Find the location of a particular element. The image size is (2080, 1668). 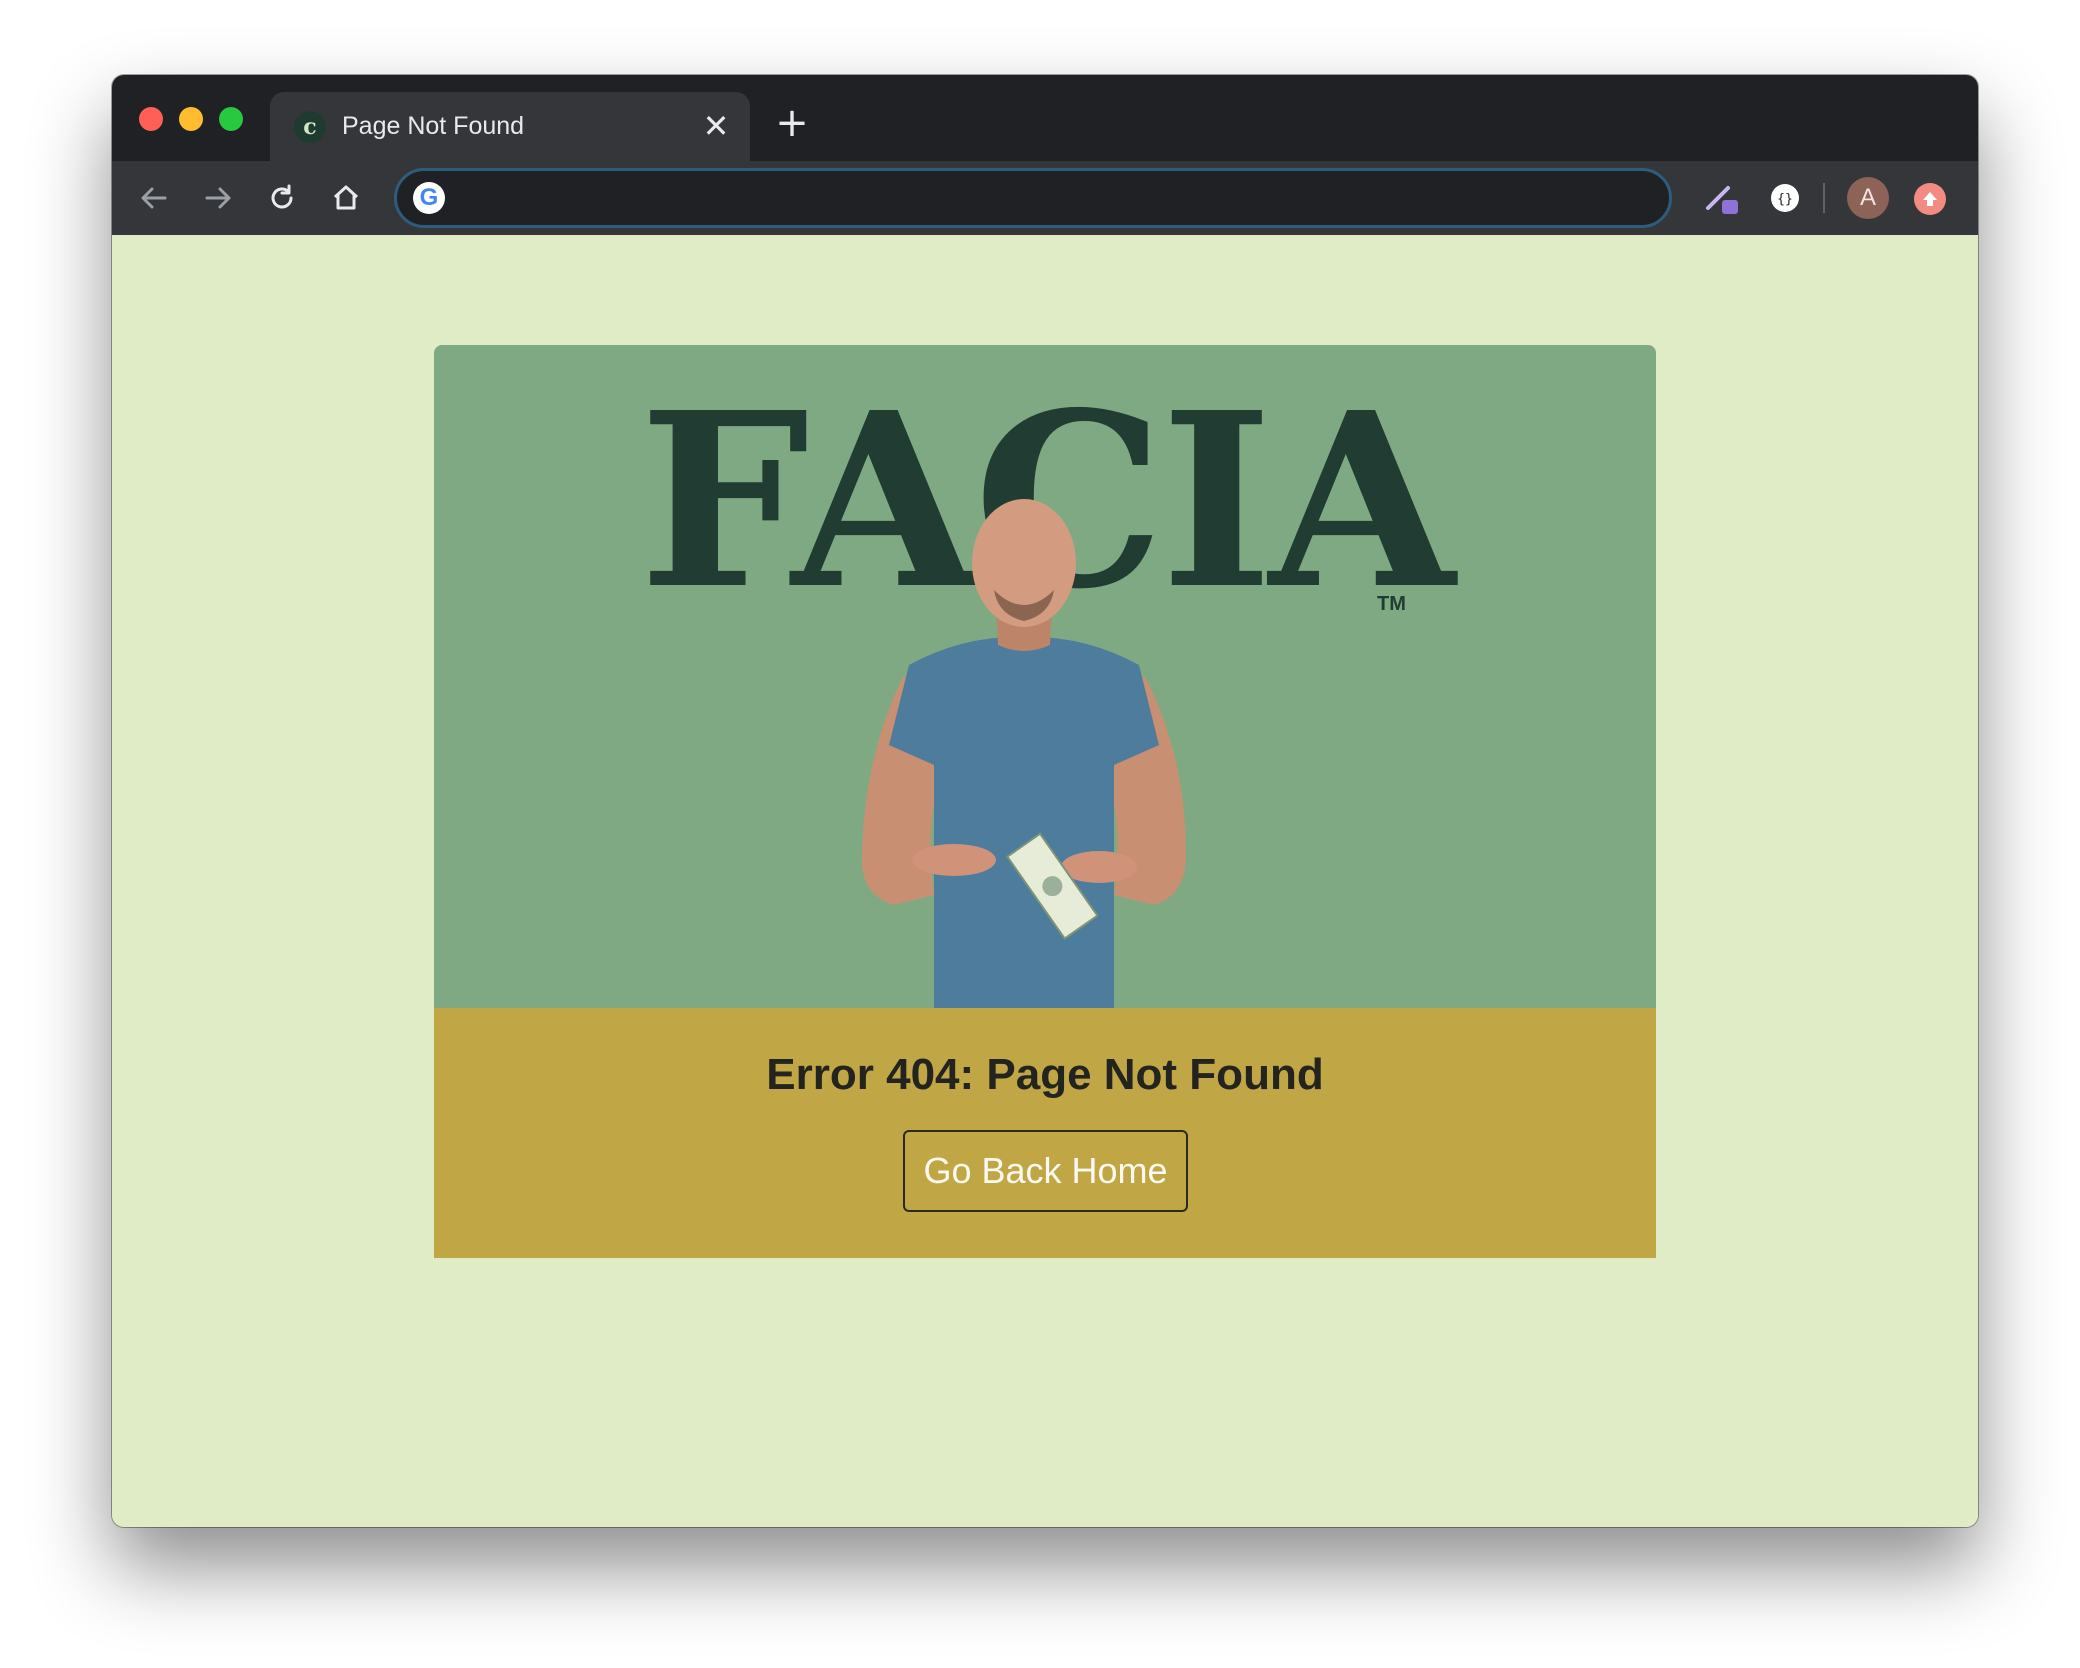

address-bar: G is located at coordinates (1033, 198).